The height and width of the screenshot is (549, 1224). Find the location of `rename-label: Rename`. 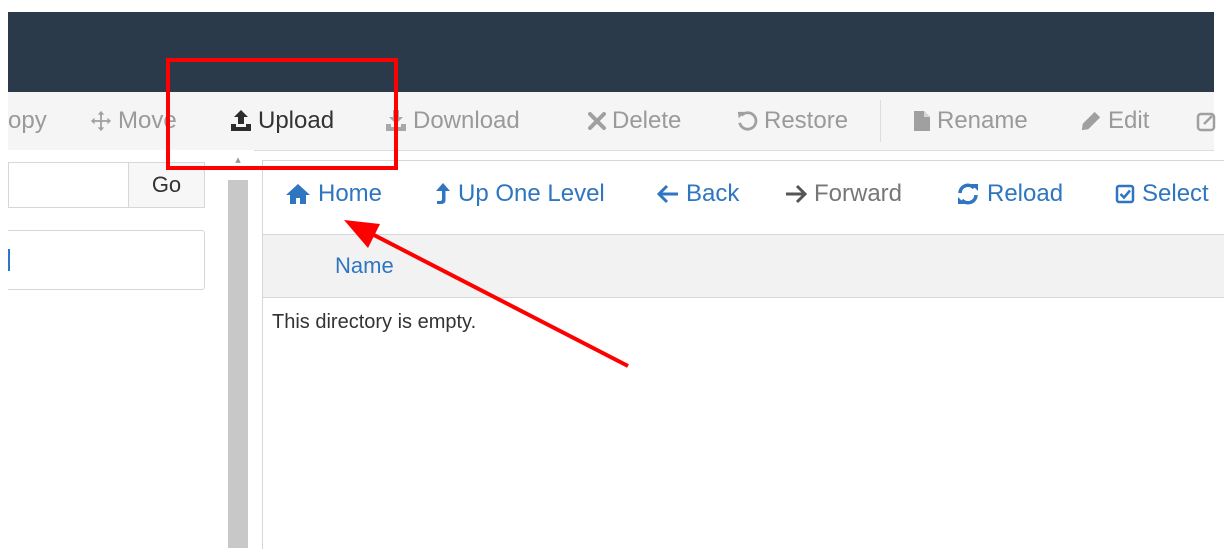

rename-label: Rename is located at coordinates (982, 120).